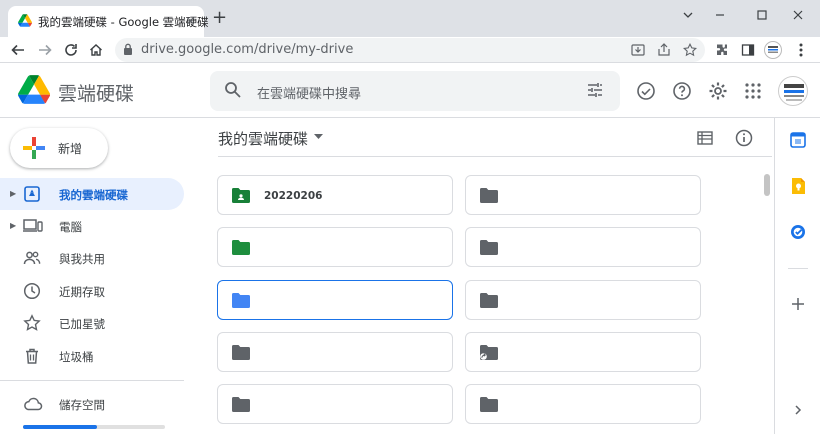  Describe the element at coordinates (798, 410) in the screenshot. I see `chevron-right-icon` at that location.